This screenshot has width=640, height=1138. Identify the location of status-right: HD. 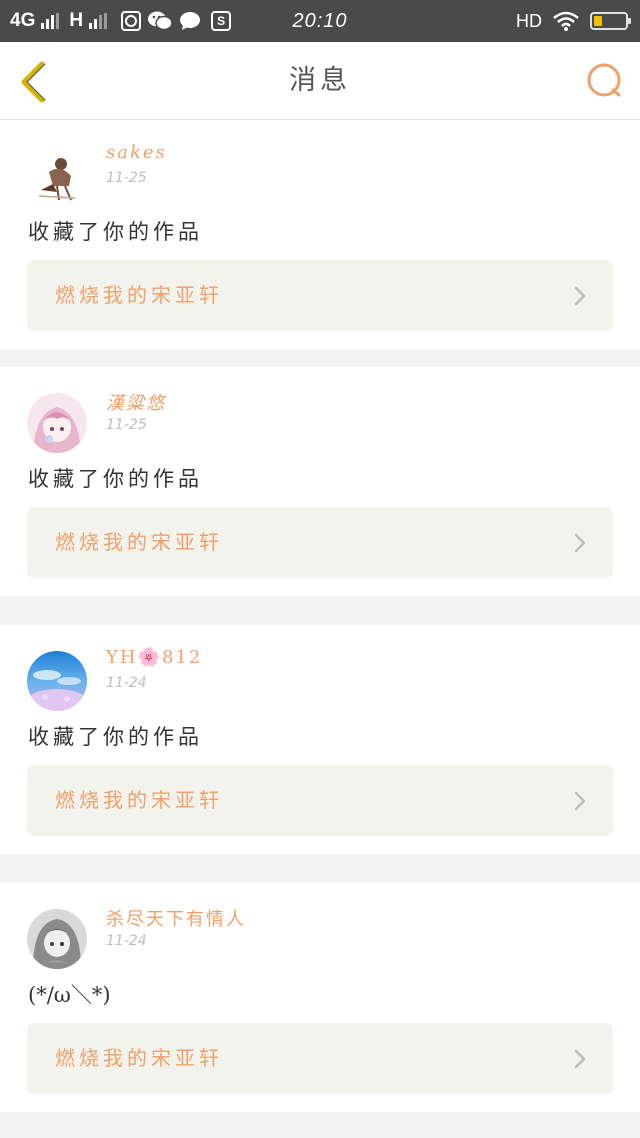
(573, 21).